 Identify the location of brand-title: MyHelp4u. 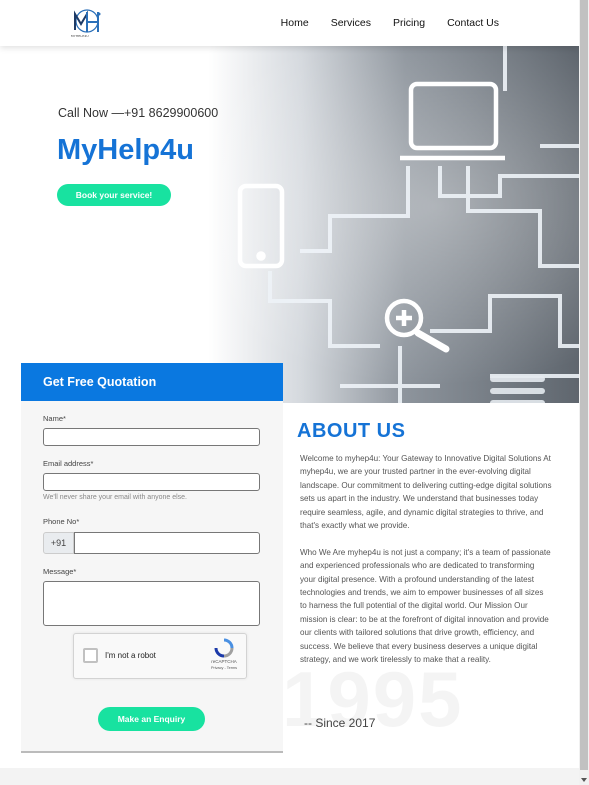
(125, 150).